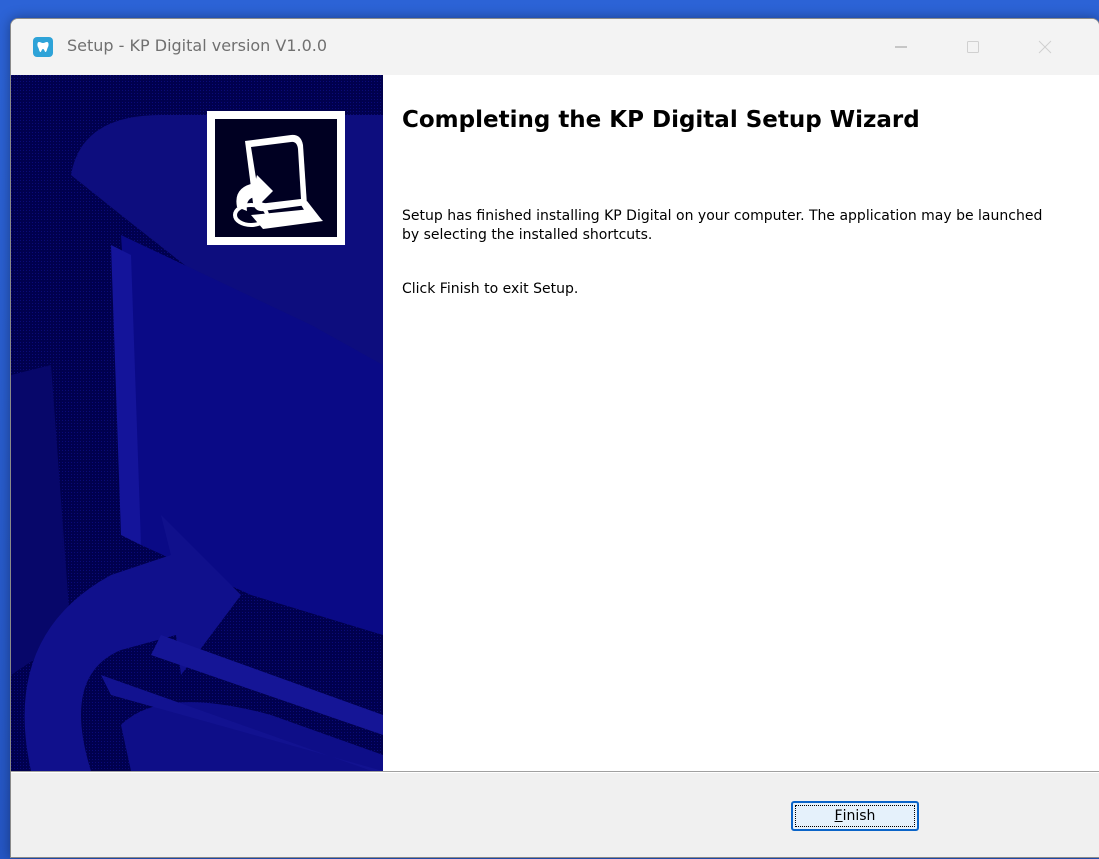 This screenshot has width=1099, height=859. I want to click on window-title: Setup - KP Digital version V1.0.0, so click(197, 45).